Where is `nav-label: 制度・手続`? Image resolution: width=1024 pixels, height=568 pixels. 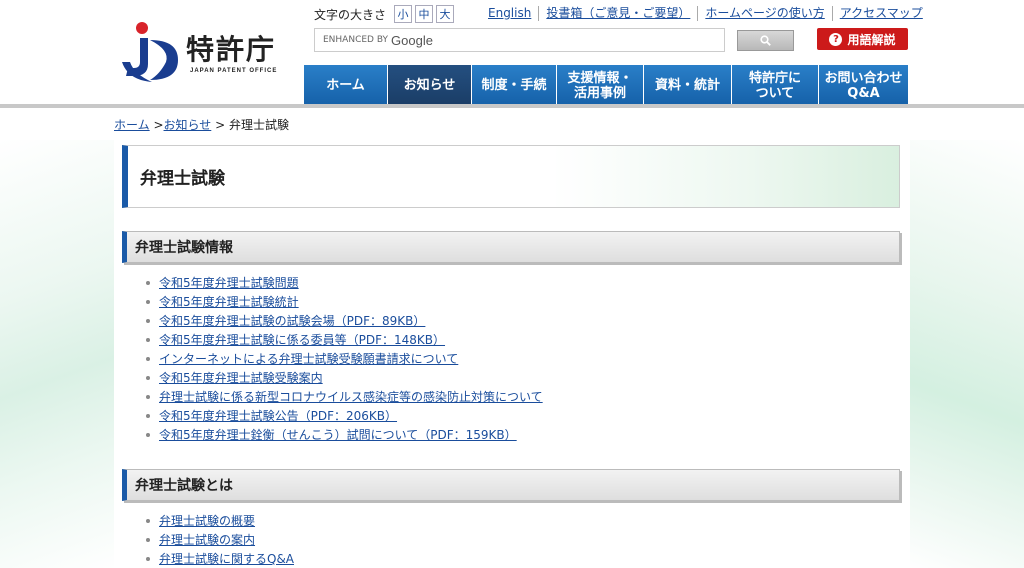 nav-label: 制度・手続 is located at coordinates (514, 85).